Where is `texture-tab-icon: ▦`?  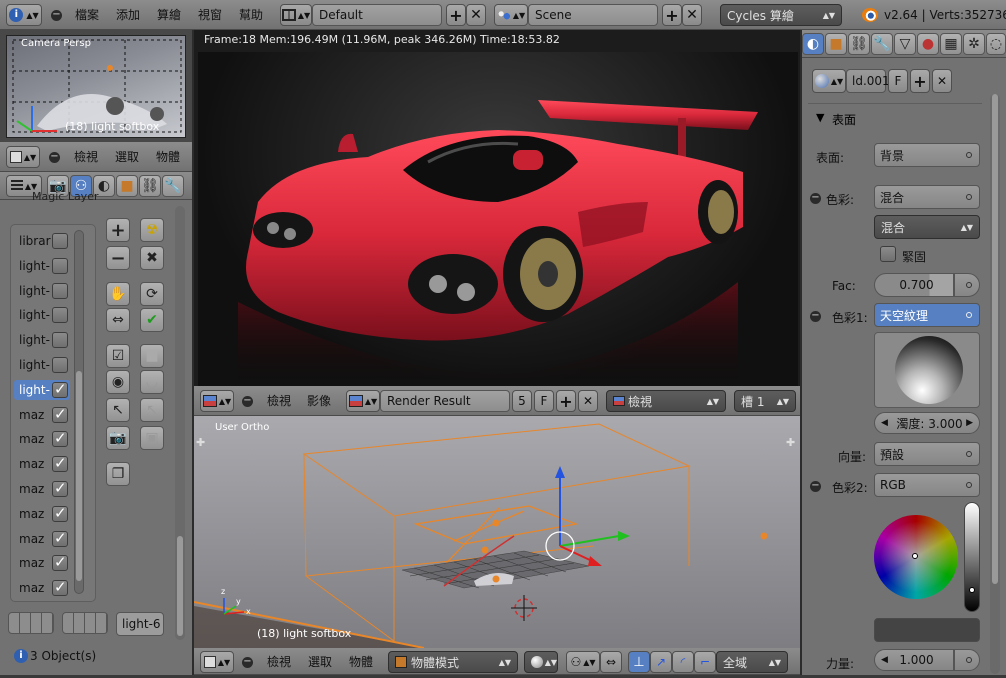
texture-tab-icon: ▦ is located at coordinates (951, 44).